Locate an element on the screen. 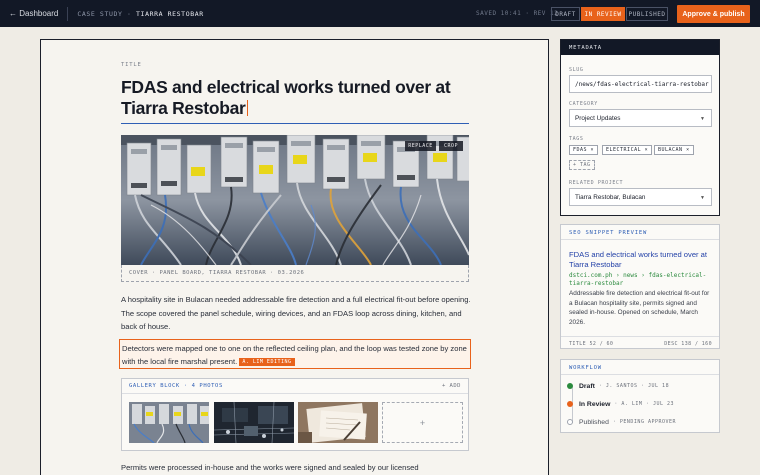 Image resolution: width=760 pixels, height=475 pixels. tag-bulacan: BULACAN × is located at coordinates (674, 150).